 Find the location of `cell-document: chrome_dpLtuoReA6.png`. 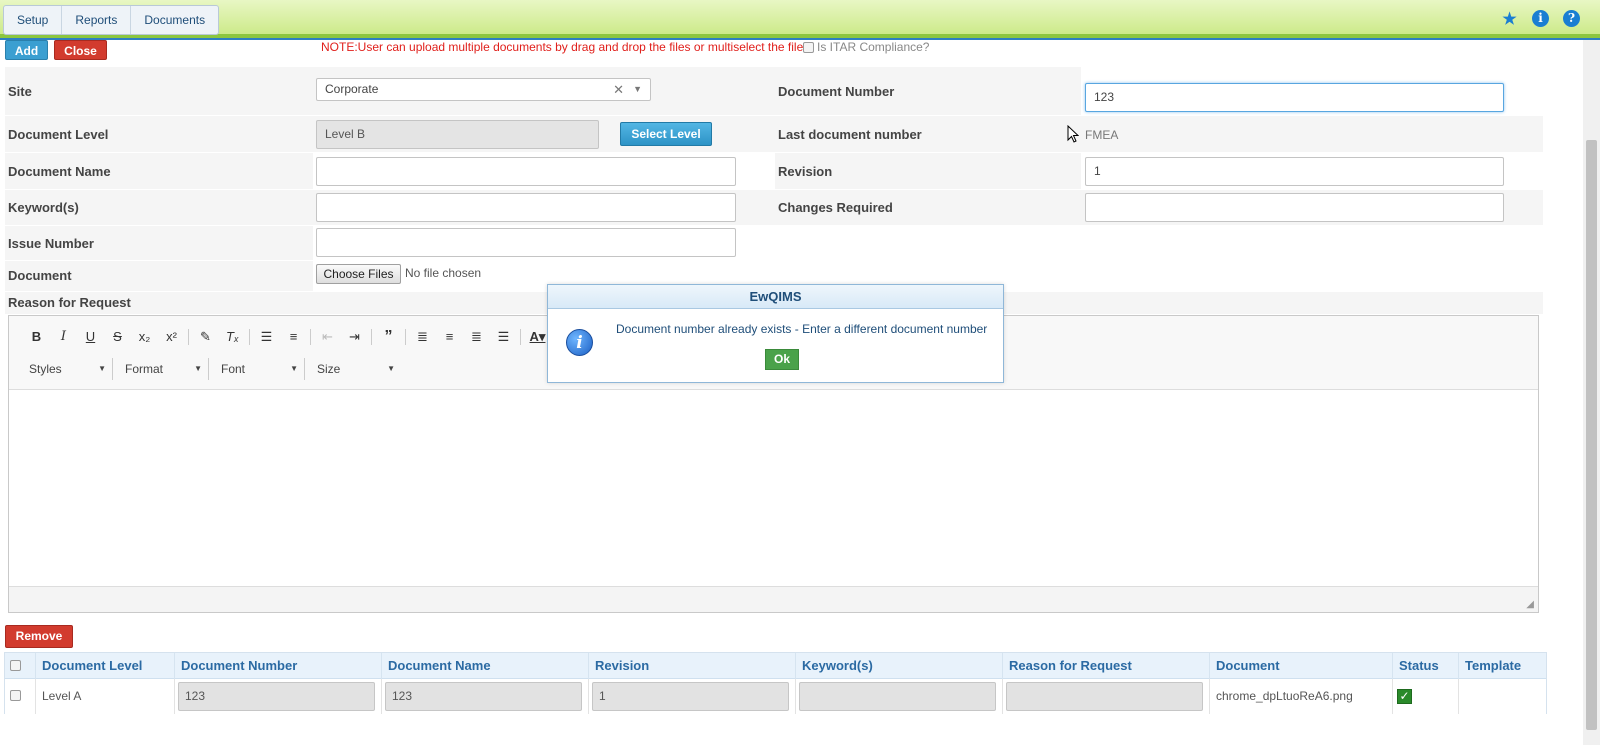

cell-document: chrome_dpLtuoReA6.png is located at coordinates (1300, 696).